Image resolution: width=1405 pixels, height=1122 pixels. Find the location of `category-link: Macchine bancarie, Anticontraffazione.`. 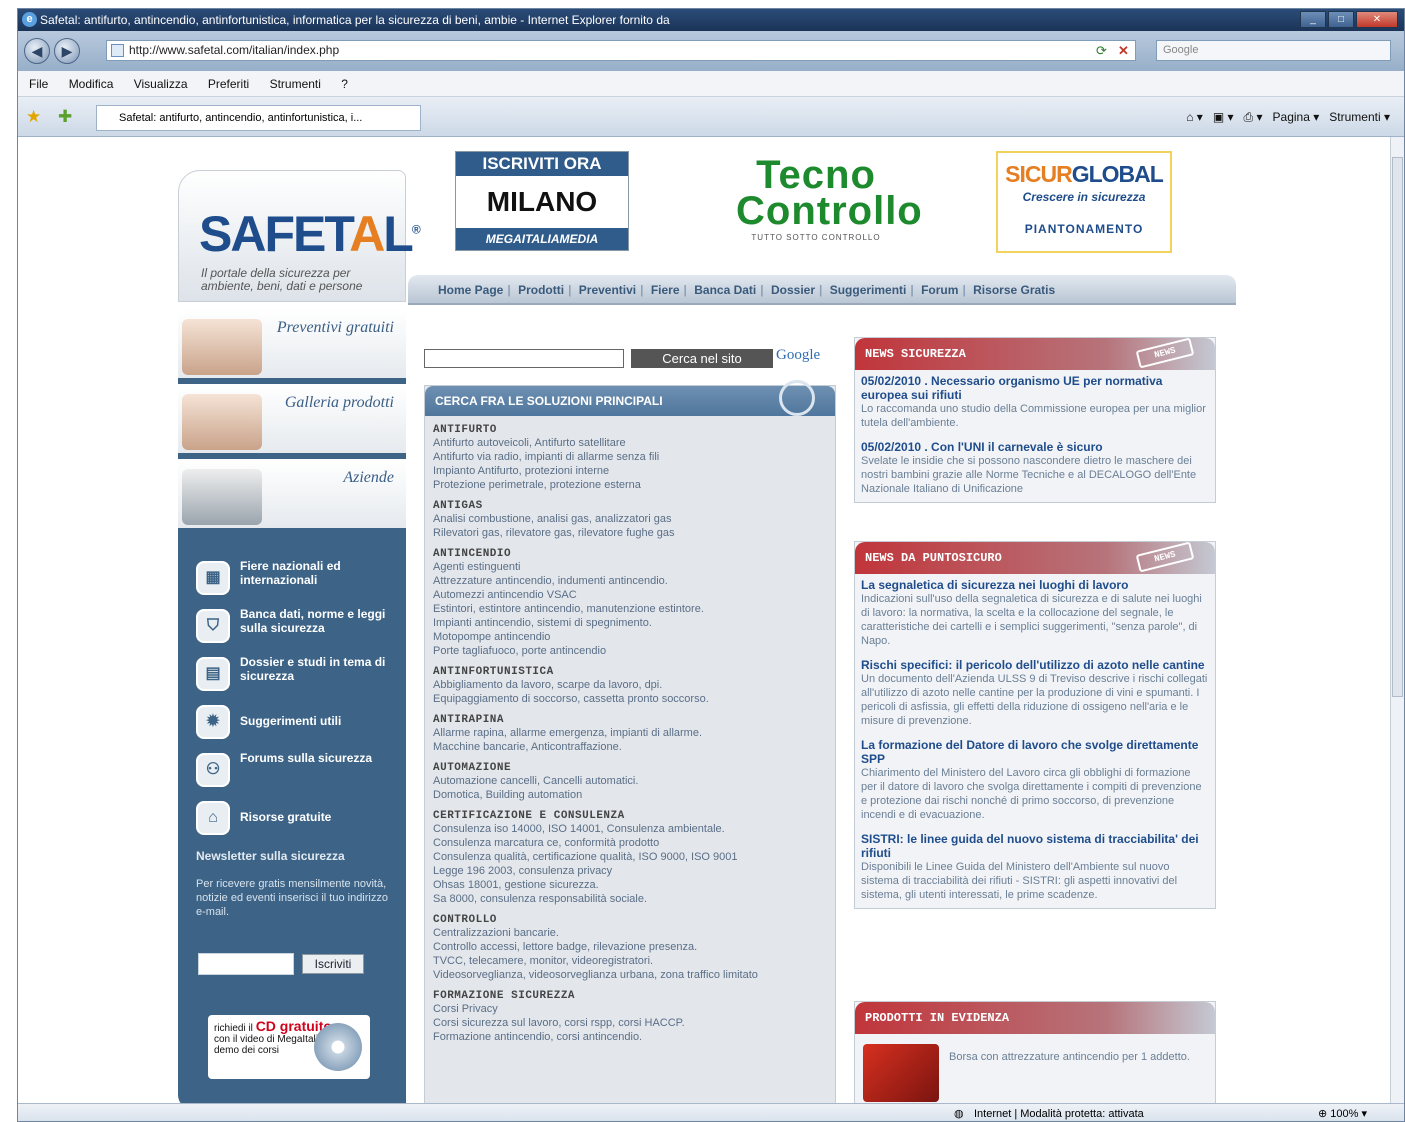

category-link: Macchine bancarie, Anticontraffazione. is located at coordinates (630, 747).